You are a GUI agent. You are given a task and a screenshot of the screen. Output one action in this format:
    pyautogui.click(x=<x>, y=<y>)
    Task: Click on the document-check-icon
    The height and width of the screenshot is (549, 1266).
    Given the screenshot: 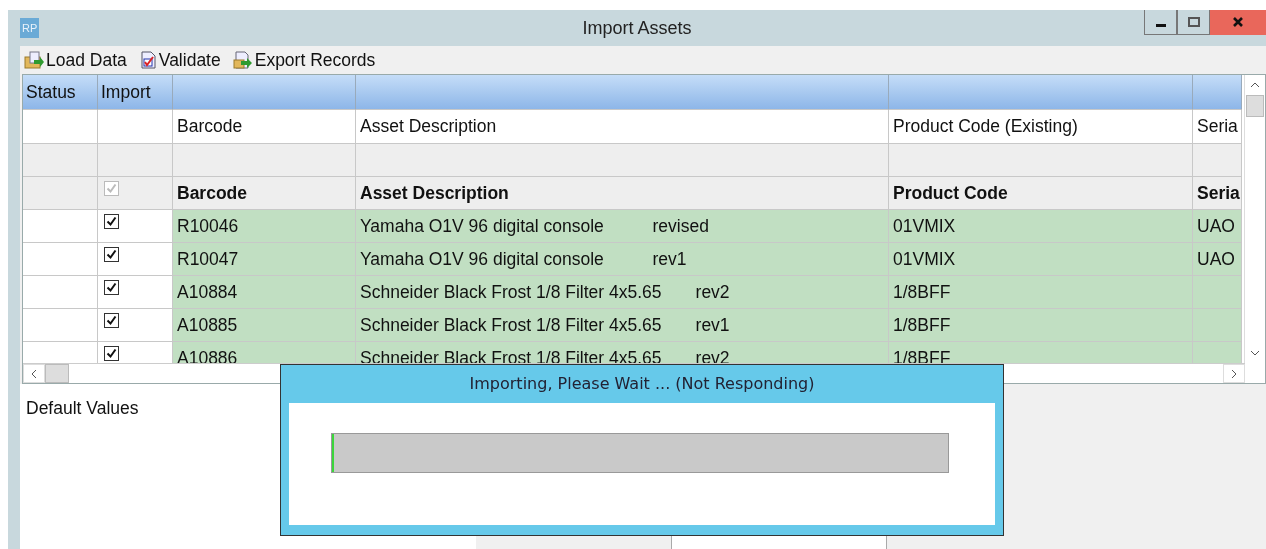 What is the action you would take?
    pyautogui.click(x=147, y=60)
    